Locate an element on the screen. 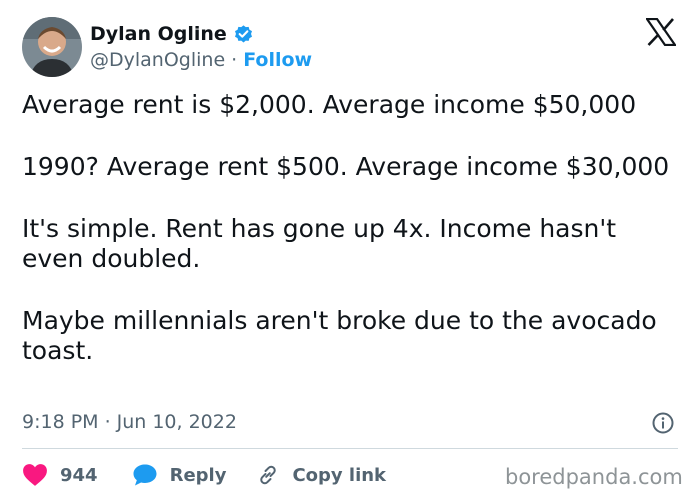 Image resolution: width=700 pixels, height=502 pixels. like-button: 944 is located at coordinates (60, 475).